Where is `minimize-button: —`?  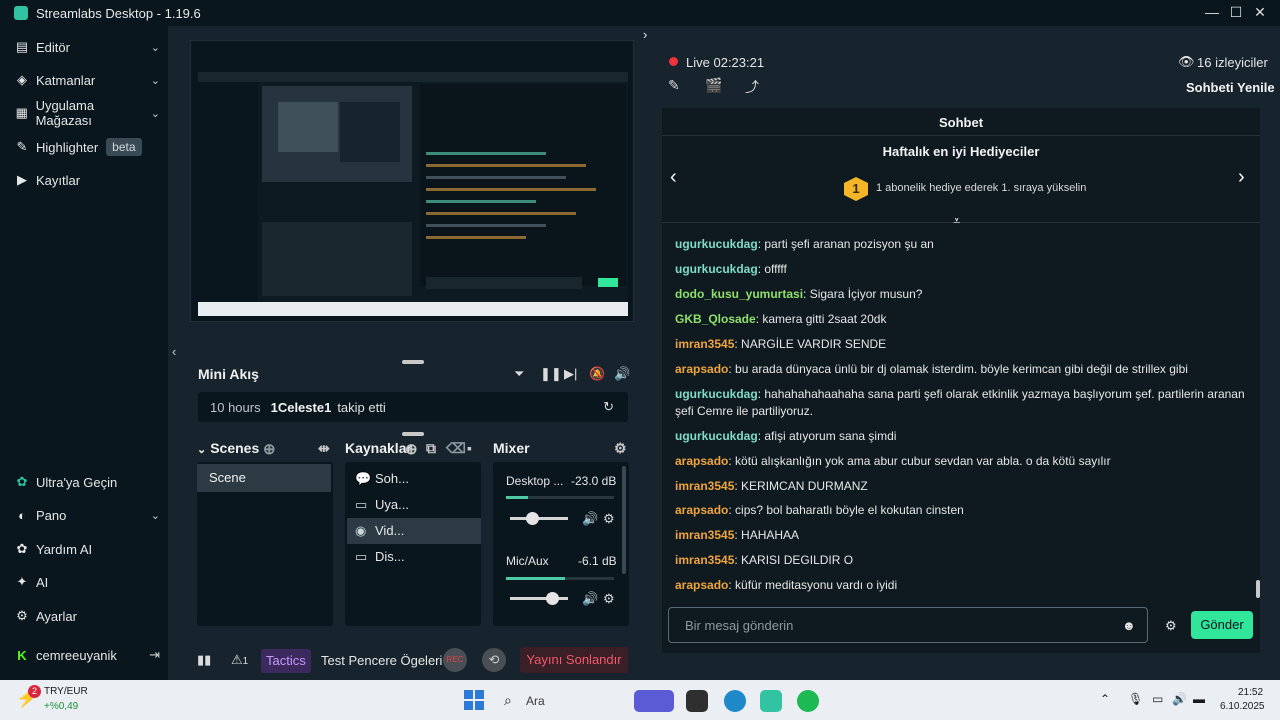
minimize-button: — is located at coordinates (1212, 12).